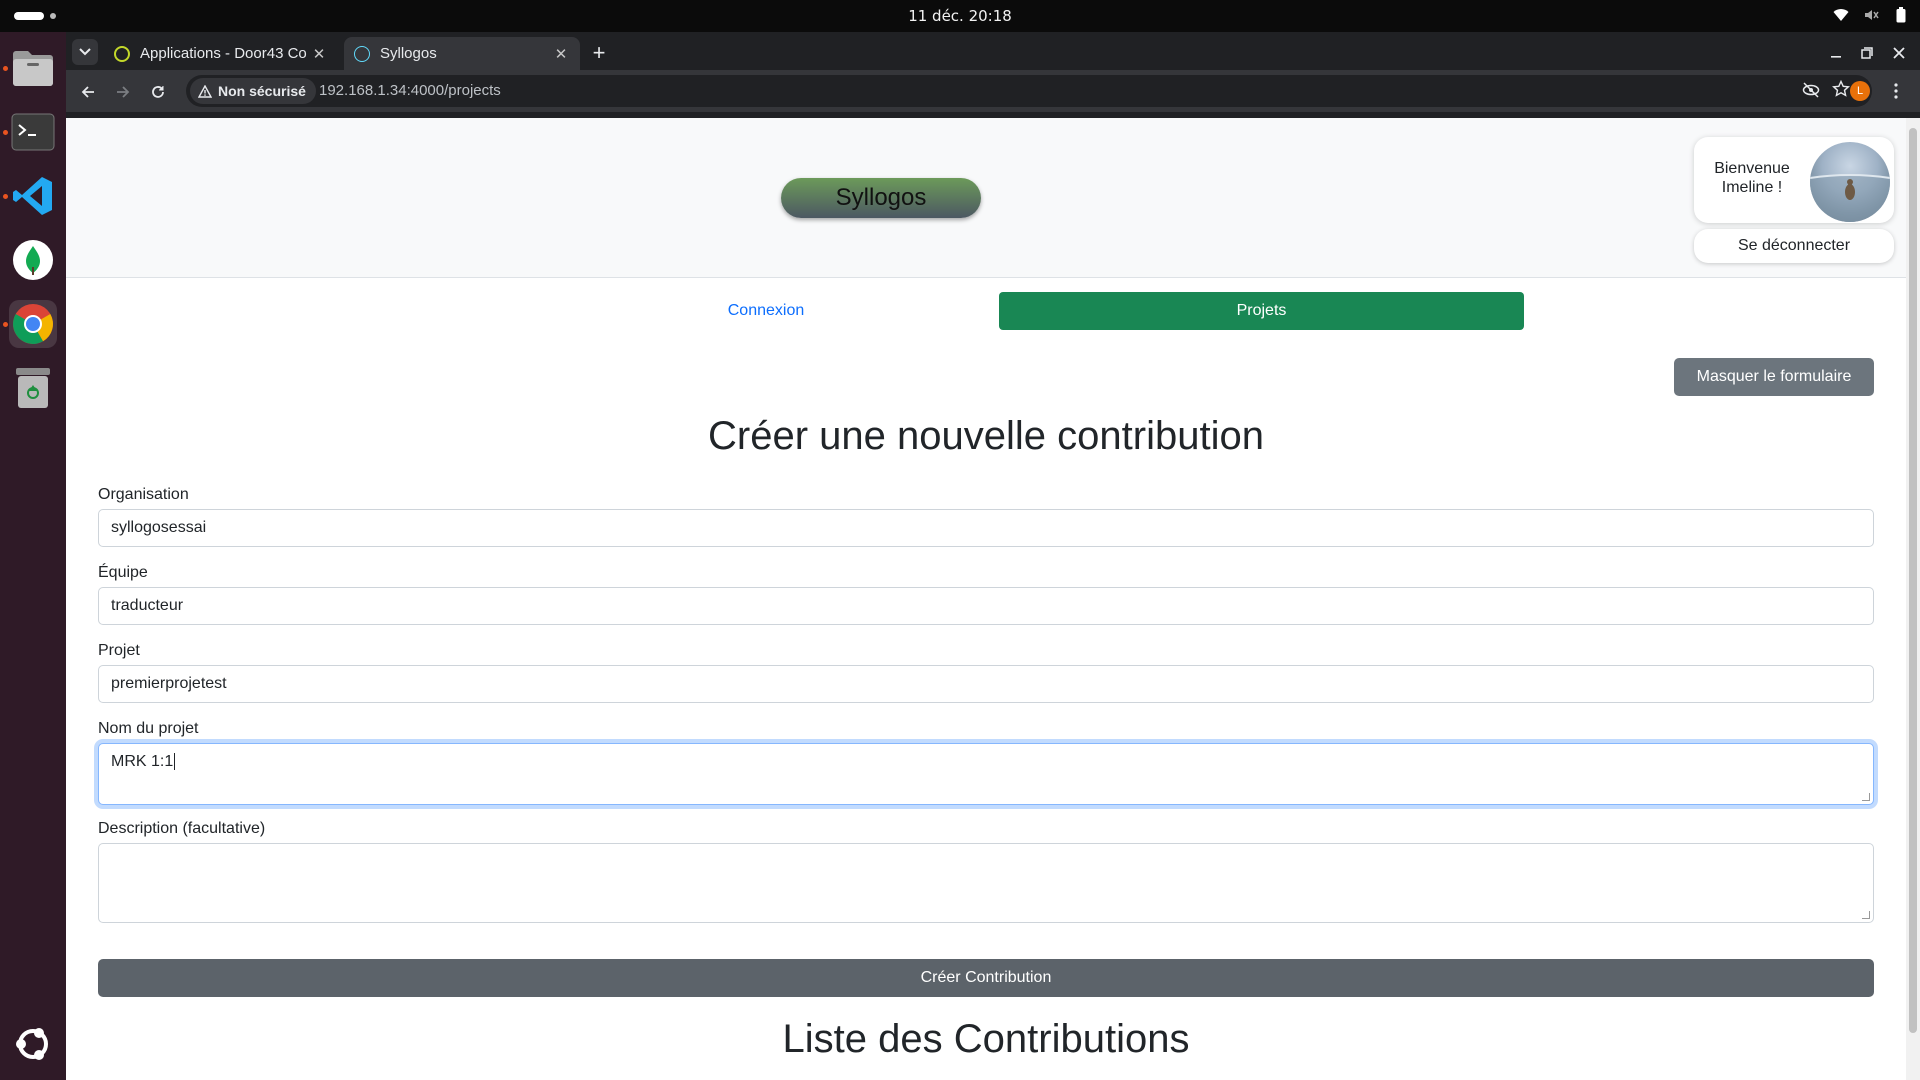  What do you see at coordinates (33, 196) in the screenshot?
I see `vscode-icon` at bounding box center [33, 196].